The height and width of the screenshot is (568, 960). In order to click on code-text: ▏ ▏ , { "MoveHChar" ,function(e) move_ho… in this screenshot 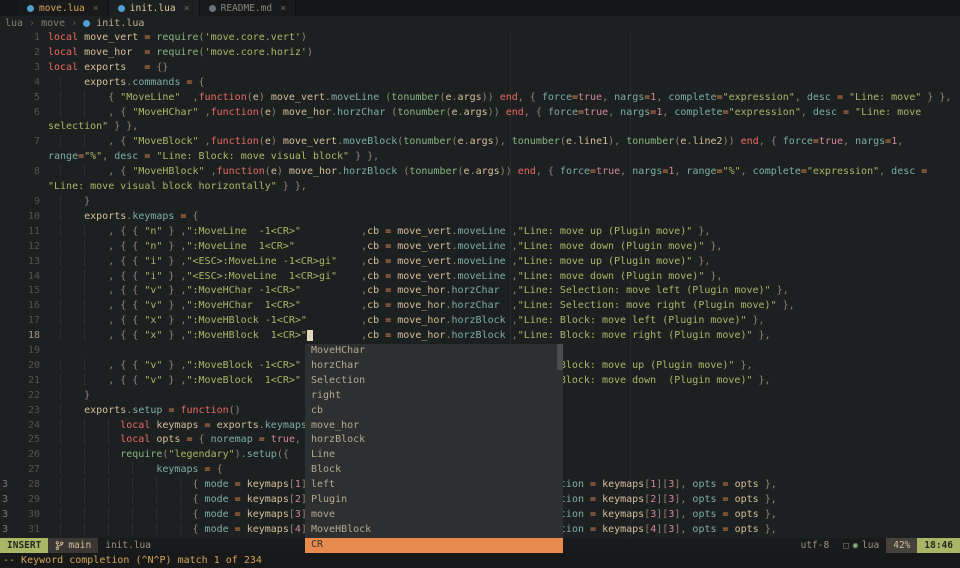, I will do `click(480, 113)`.